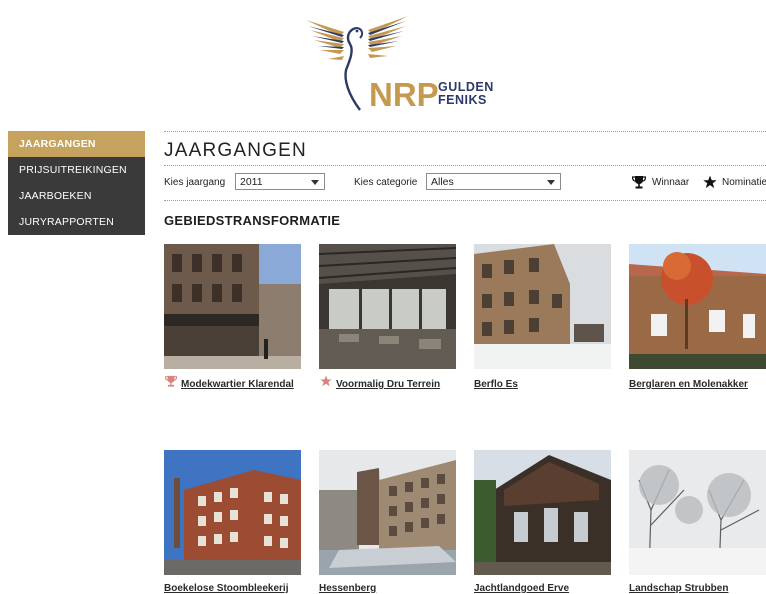  I want to click on nrp-gulden-feniks-logo: NRP GULDEN FENIKS, so click(400, 64).